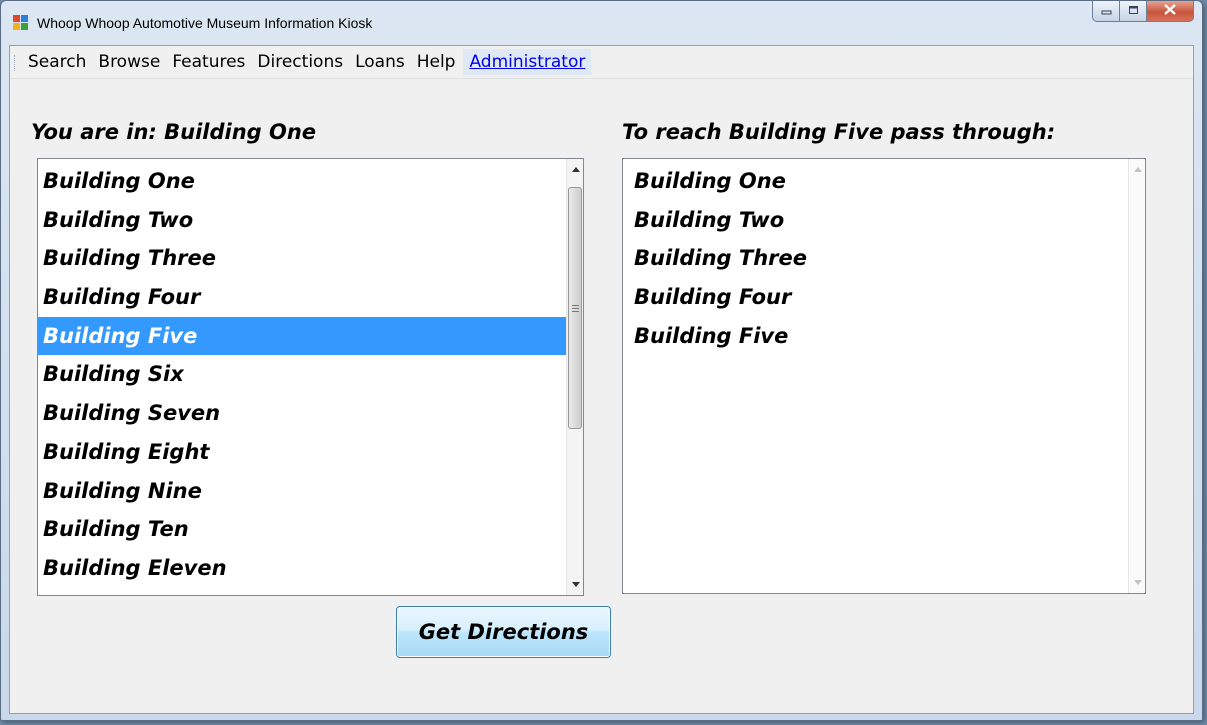 The image size is (1207, 725). Describe the element at coordinates (503, 632) in the screenshot. I see `get-directions-button: Get Directions` at that location.